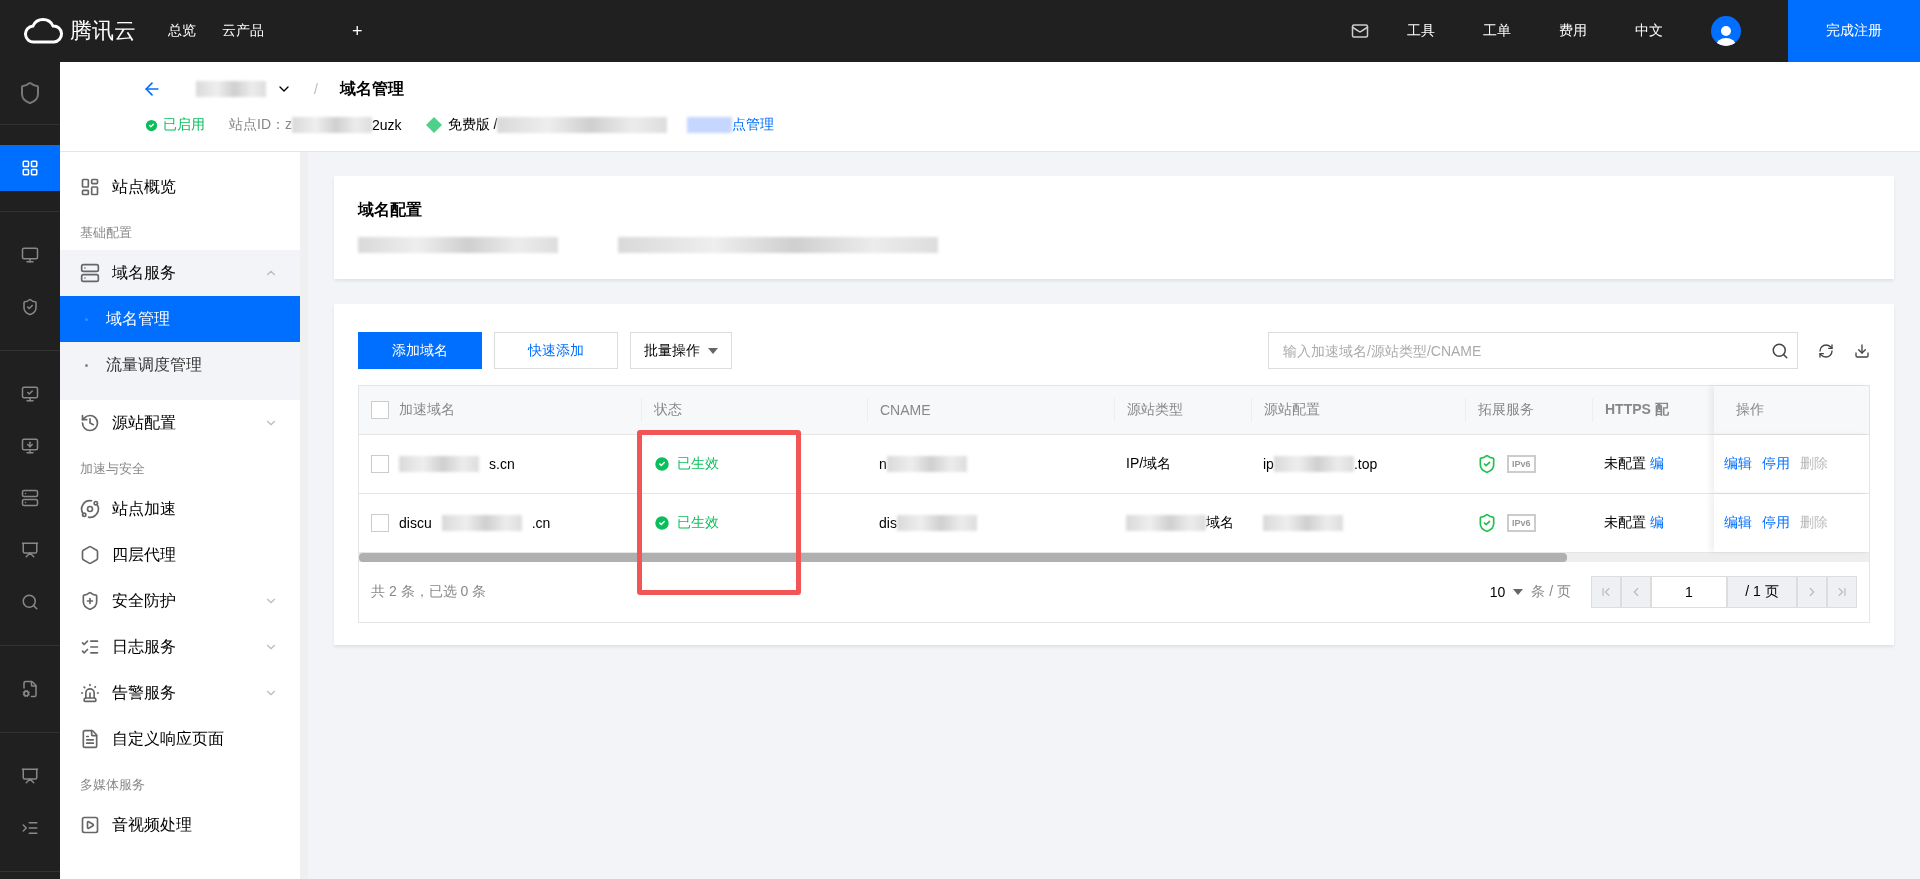 The image size is (1920, 879). Describe the element at coordinates (681, 350) in the screenshot. I see `dropdown-button: 批量操作` at that location.